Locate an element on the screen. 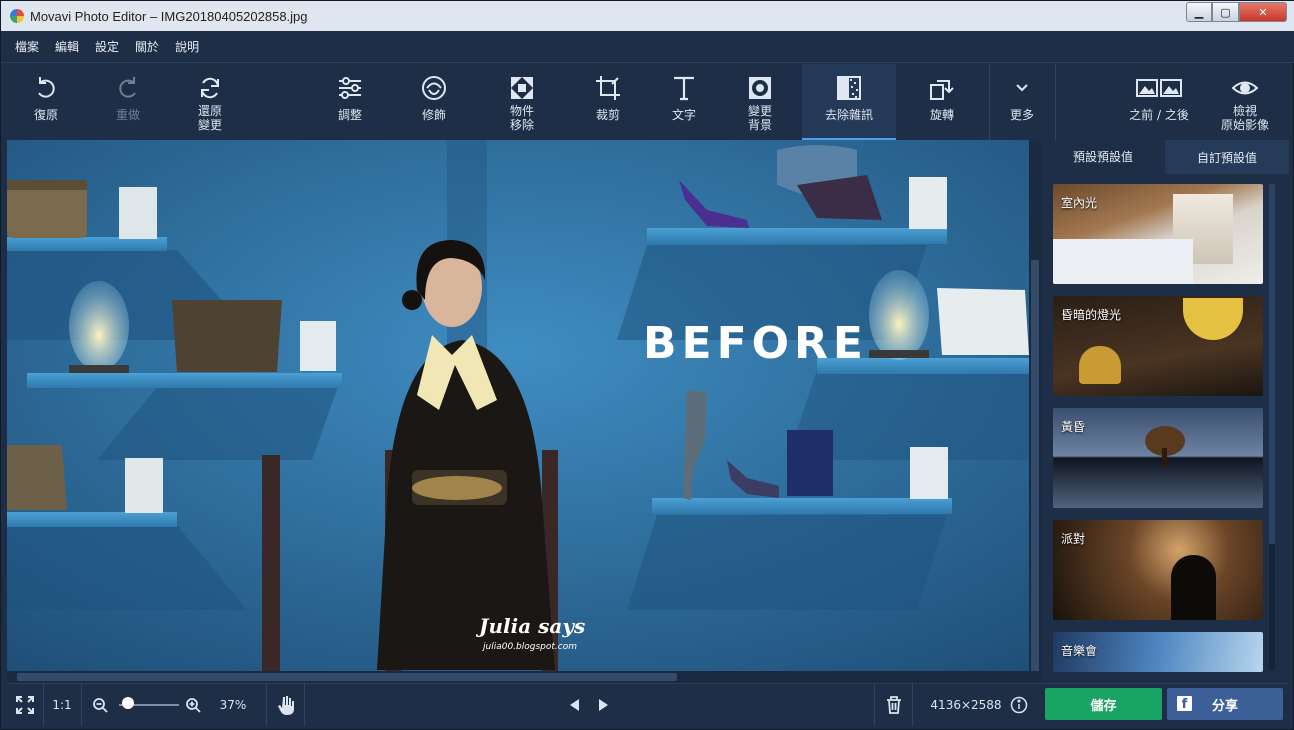 This screenshot has width=1294, height=730. zoom-in-button is located at coordinates (193, 705).